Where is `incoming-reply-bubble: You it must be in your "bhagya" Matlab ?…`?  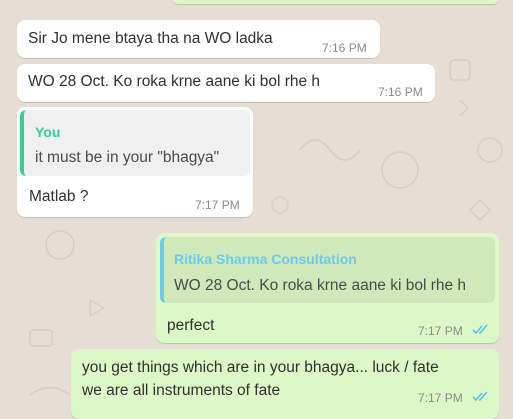
incoming-reply-bubble: You it must be in your "bhagya" Matlab ?… is located at coordinates (135, 162).